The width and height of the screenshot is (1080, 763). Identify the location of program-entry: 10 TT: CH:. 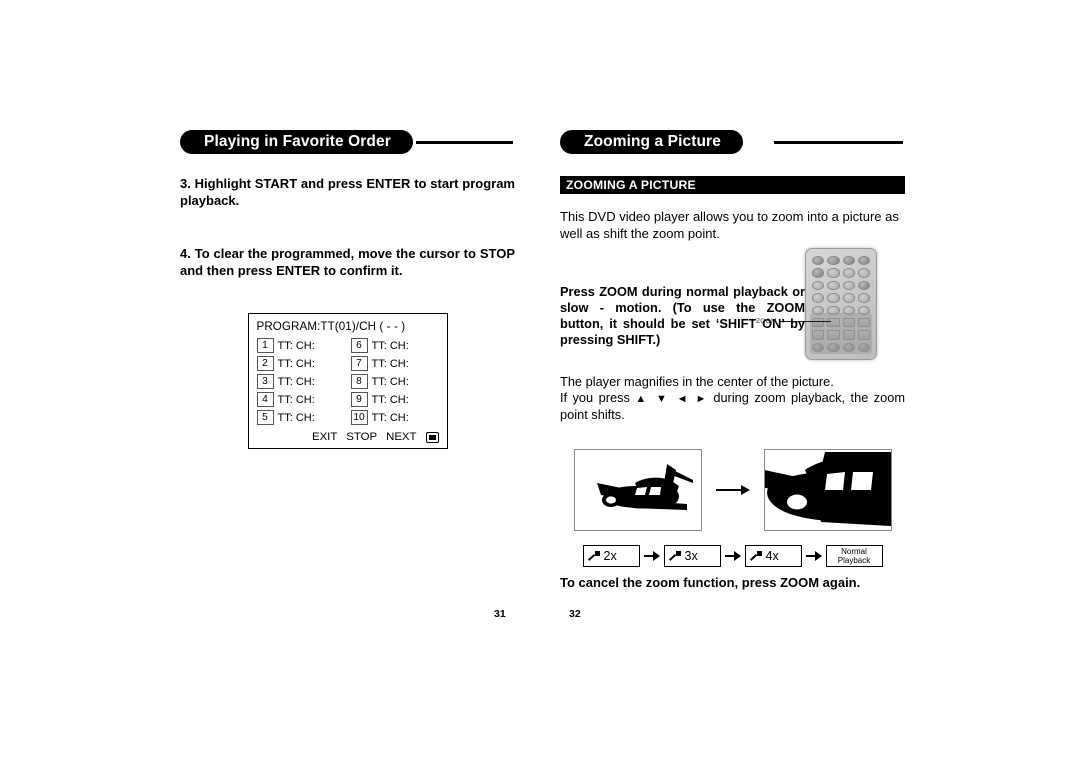
(394, 417).